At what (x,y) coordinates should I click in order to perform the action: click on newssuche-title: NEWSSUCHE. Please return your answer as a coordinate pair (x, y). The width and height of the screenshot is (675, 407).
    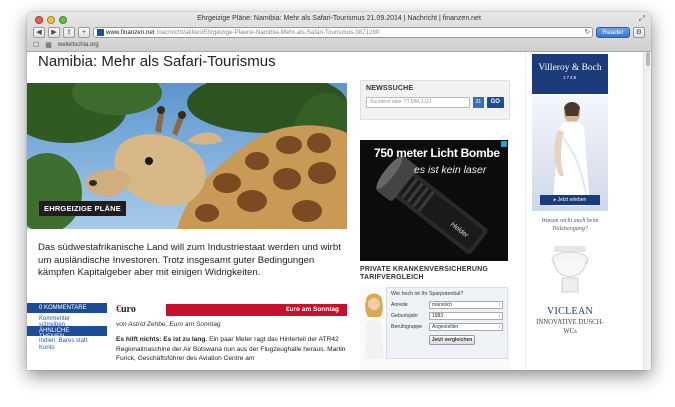
    Looking at the image, I should click on (390, 88).